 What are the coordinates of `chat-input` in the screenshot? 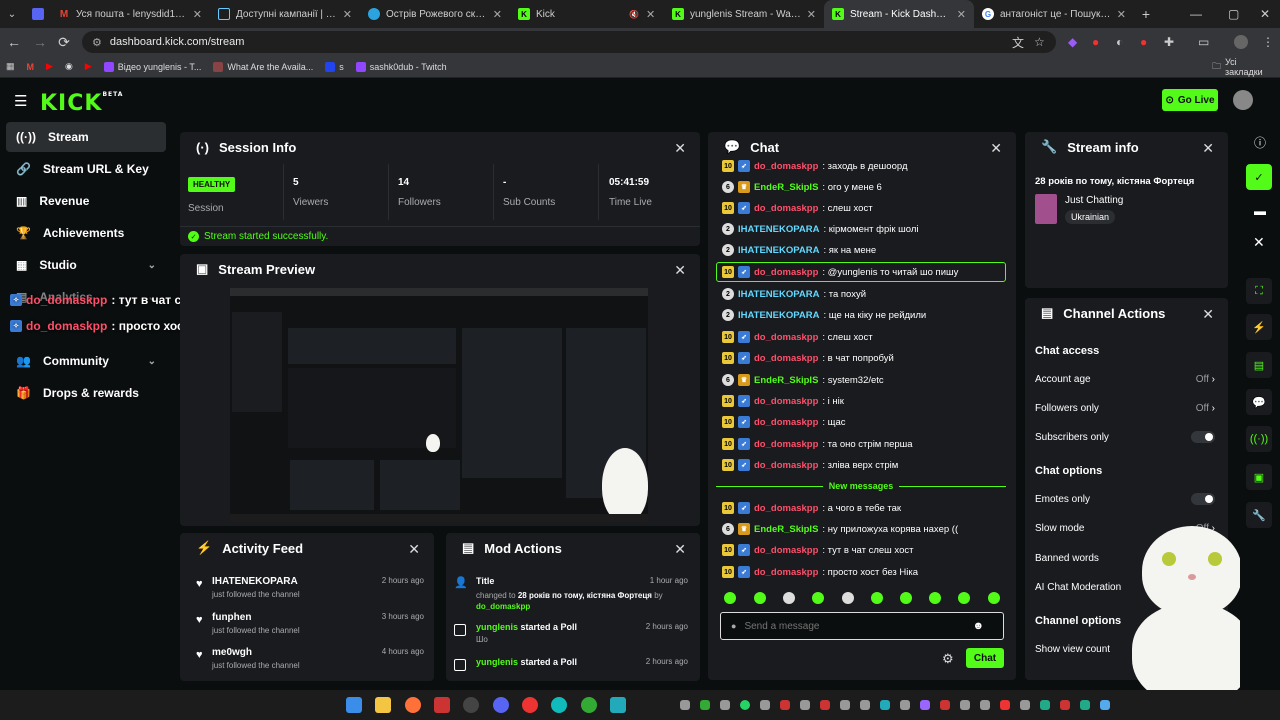 It's located at (854, 626).